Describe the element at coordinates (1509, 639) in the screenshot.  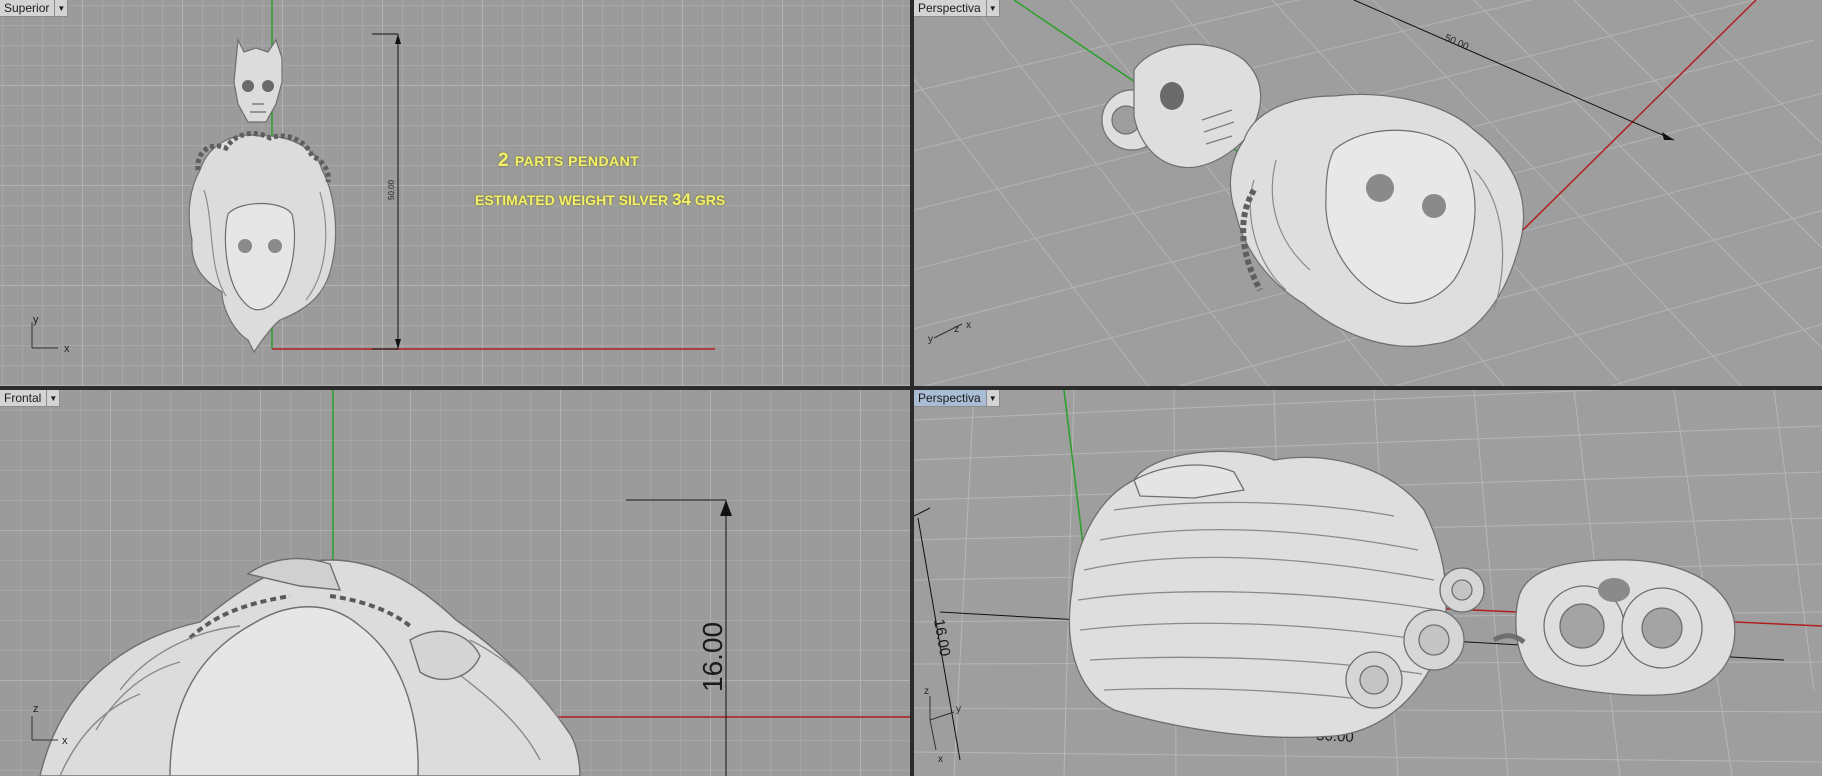
I see `chain-link` at that location.